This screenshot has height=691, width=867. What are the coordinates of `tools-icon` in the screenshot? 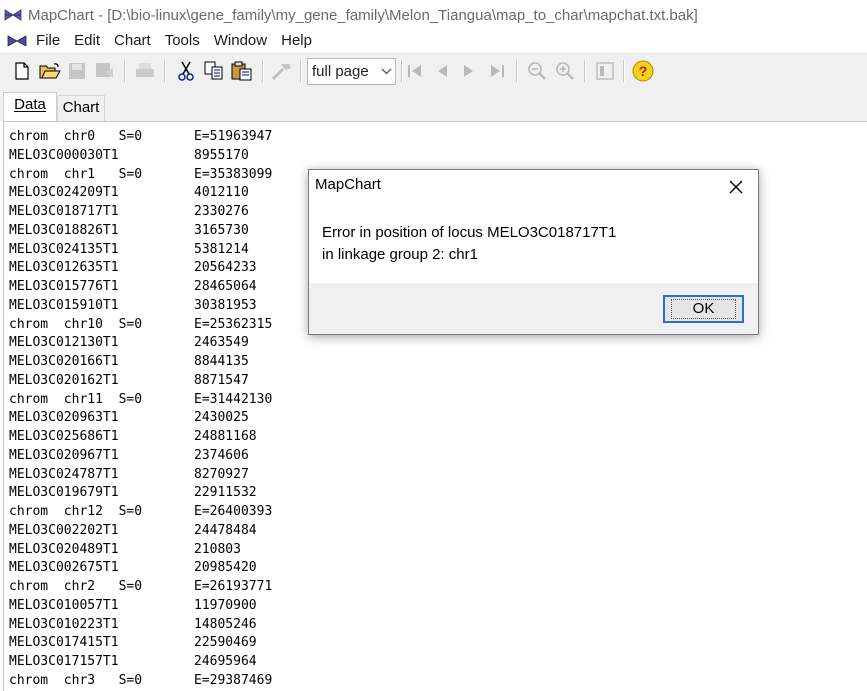 It's located at (282, 71).